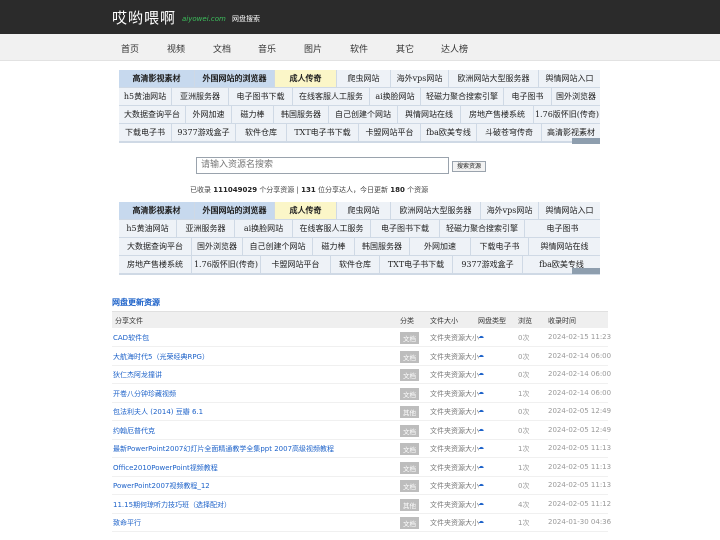 Image resolution: width=720 pixels, height=540 pixels. What do you see at coordinates (454, 375) in the screenshot?
I see `file-size: 文件夹资源大小` at bounding box center [454, 375].